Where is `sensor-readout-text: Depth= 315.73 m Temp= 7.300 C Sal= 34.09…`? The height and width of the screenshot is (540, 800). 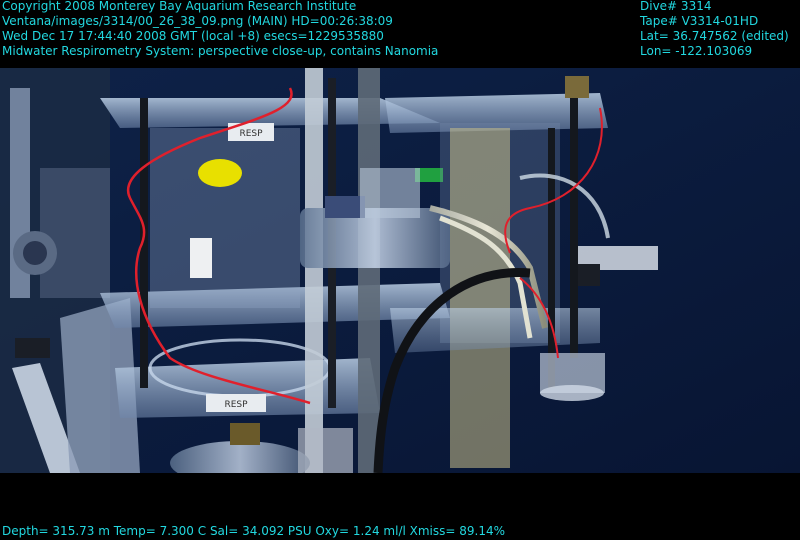
sensor-readout-text: Depth= 315.73 m Temp= 7.300 C Sal= 34.09… is located at coordinates (254, 531).